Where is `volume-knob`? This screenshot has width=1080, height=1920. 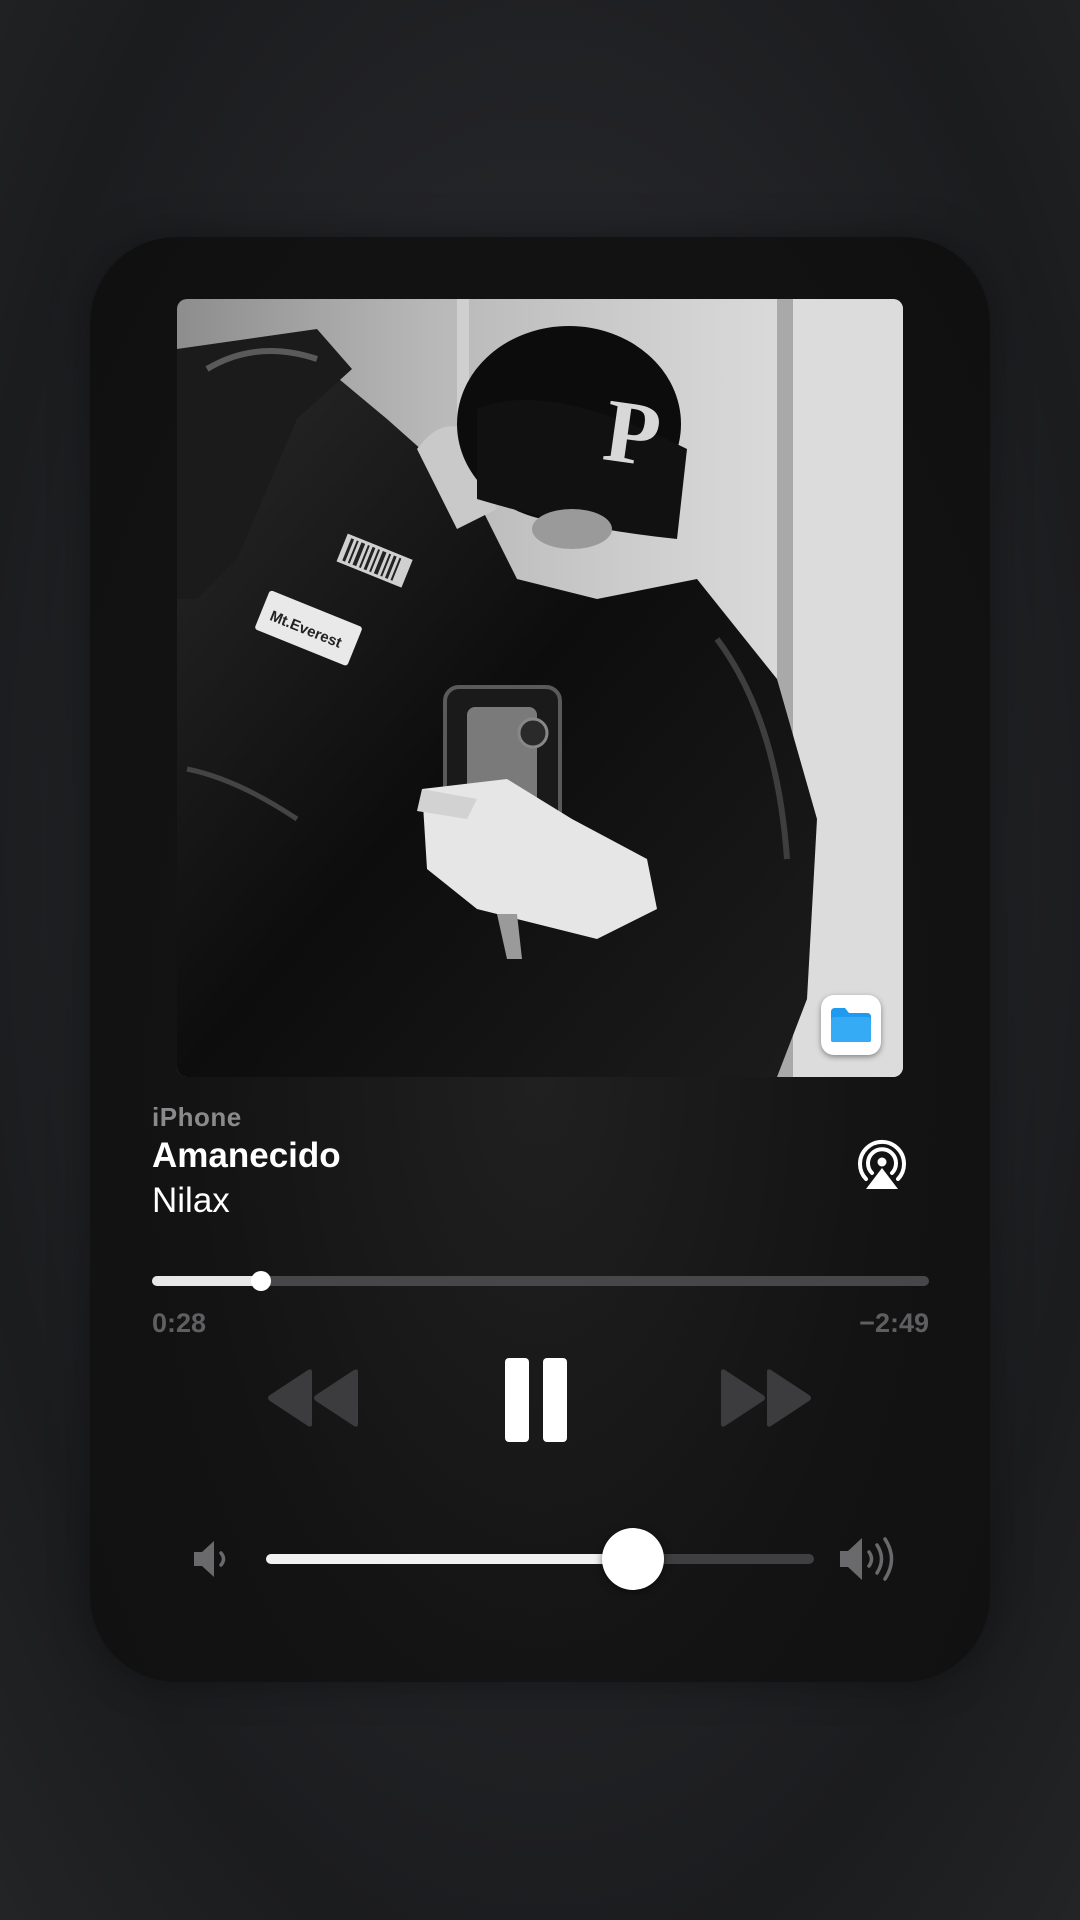 volume-knob is located at coordinates (633, 1559).